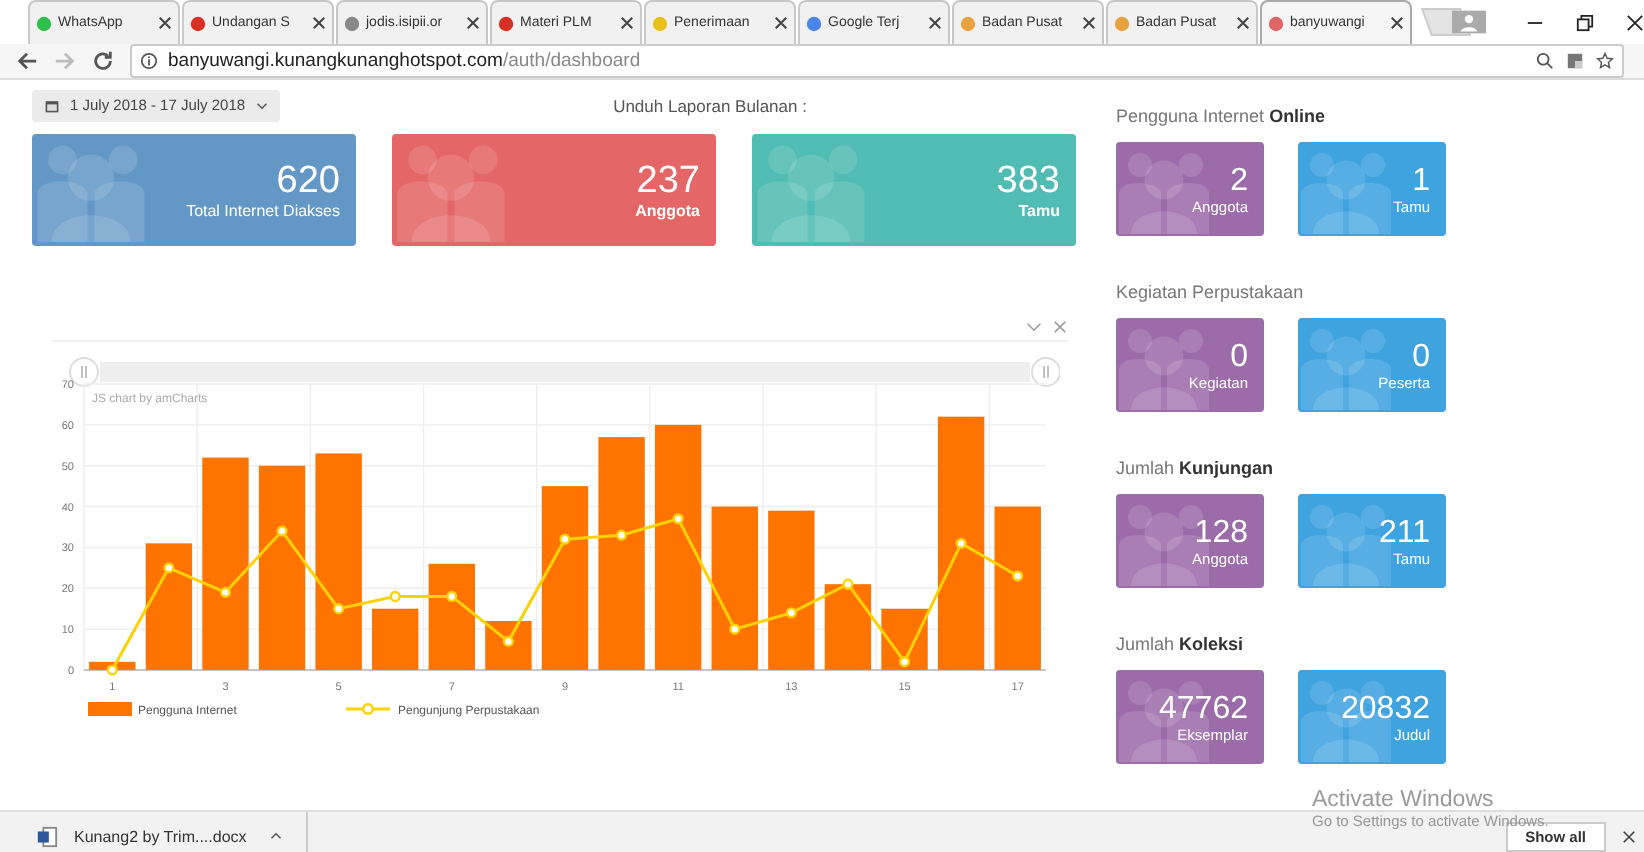 This screenshot has width=1644, height=852. I want to click on document-icon, so click(47, 836).